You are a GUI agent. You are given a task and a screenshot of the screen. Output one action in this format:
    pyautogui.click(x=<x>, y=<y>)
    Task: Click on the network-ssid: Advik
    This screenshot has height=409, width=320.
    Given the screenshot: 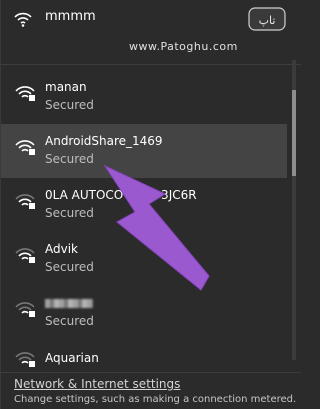 What is the action you would take?
    pyautogui.click(x=61, y=249)
    